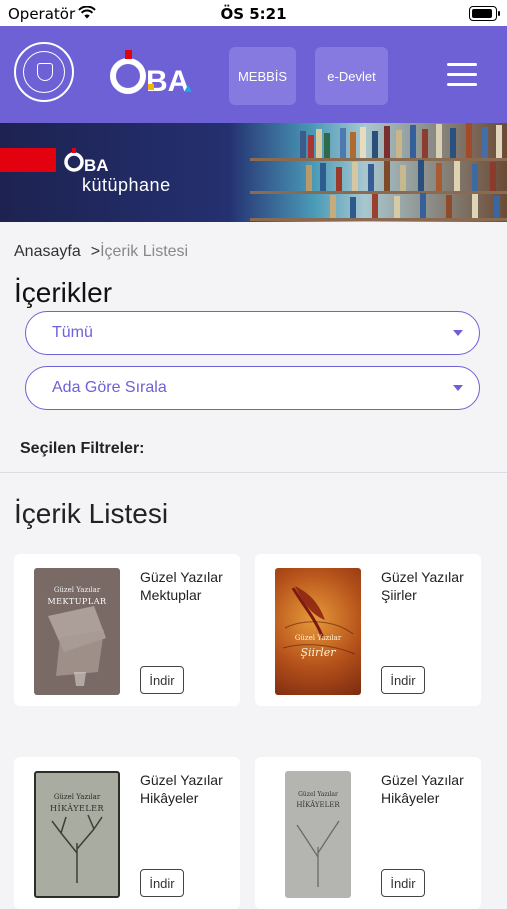 The height and width of the screenshot is (909, 507). What do you see at coordinates (28, 160) in the screenshot?
I see `banner-red-bar` at bounding box center [28, 160].